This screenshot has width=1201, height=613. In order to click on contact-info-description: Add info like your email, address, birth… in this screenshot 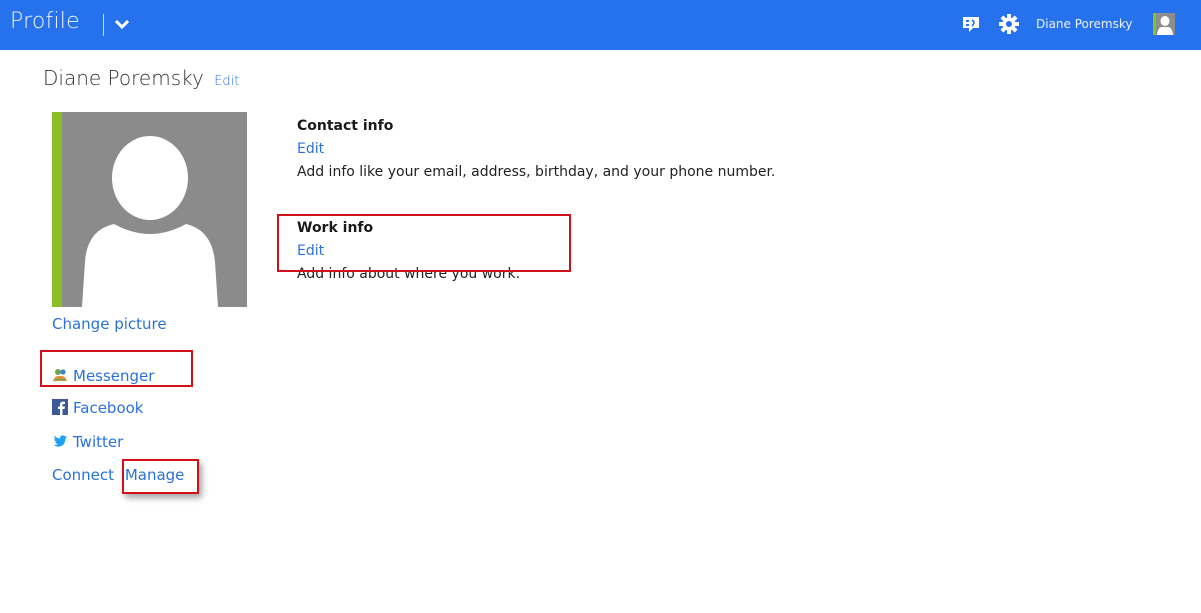, I will do `click(536, 172)`.